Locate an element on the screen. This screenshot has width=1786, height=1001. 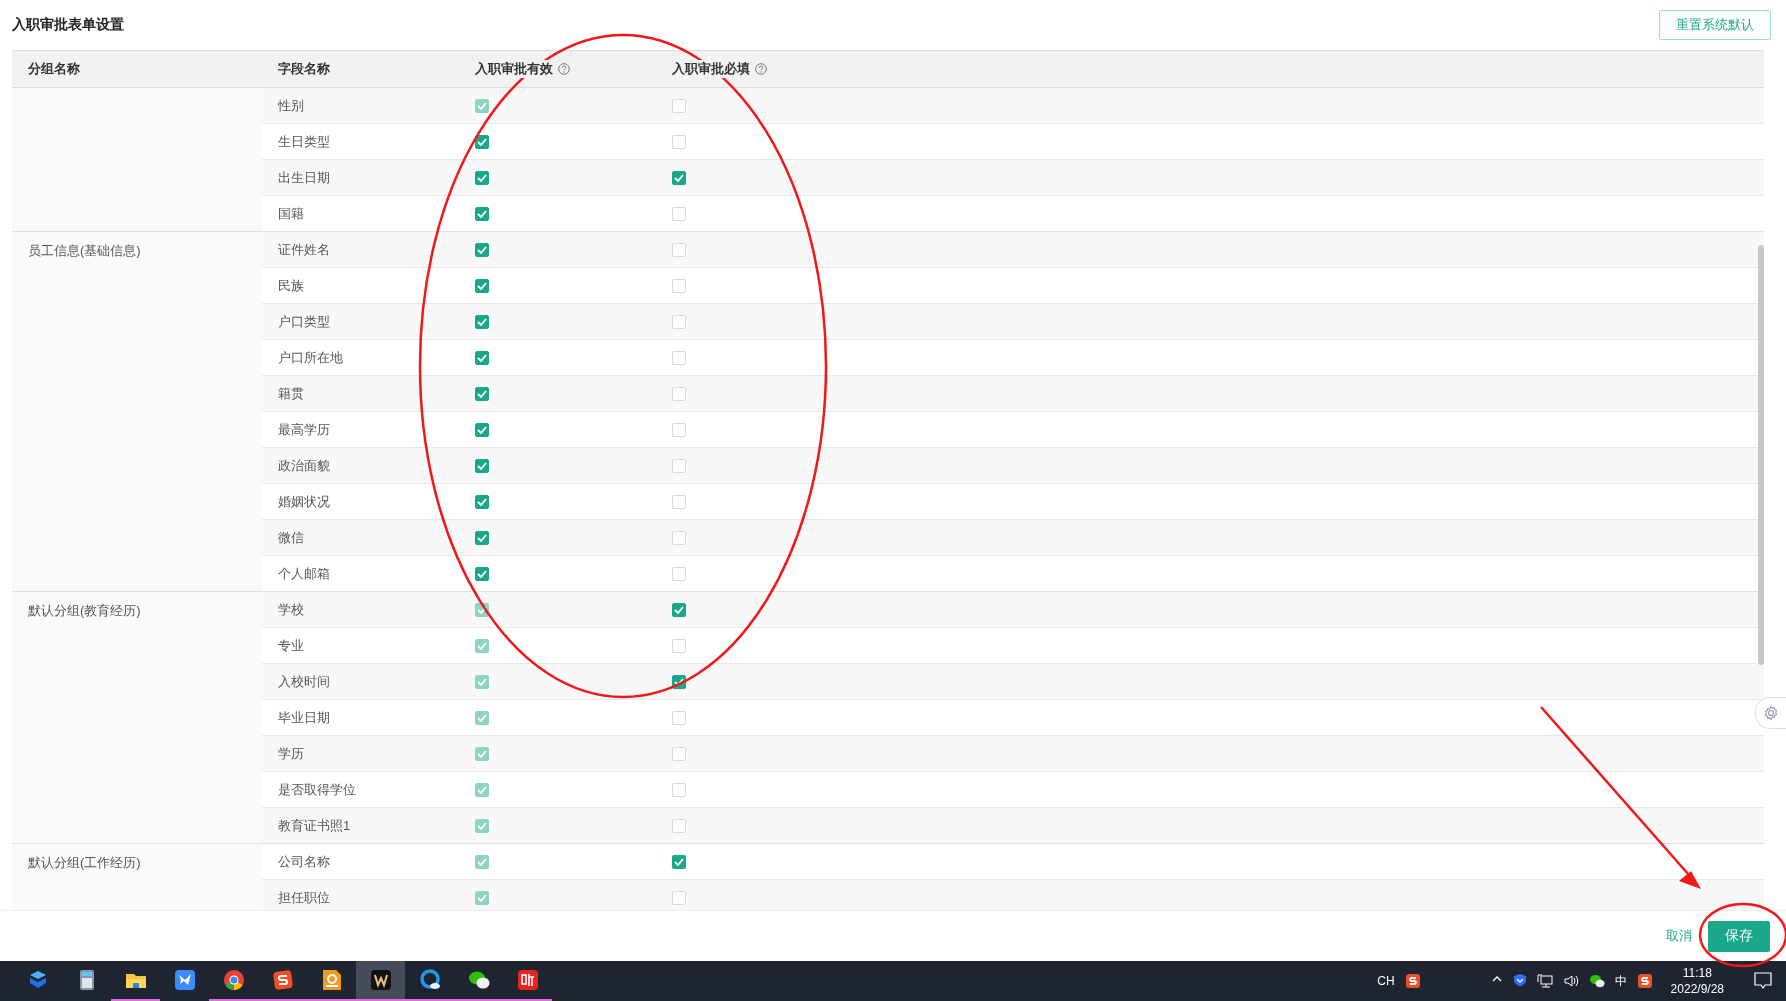
field-name: 籍贯 is located at coordinates (291, 393).